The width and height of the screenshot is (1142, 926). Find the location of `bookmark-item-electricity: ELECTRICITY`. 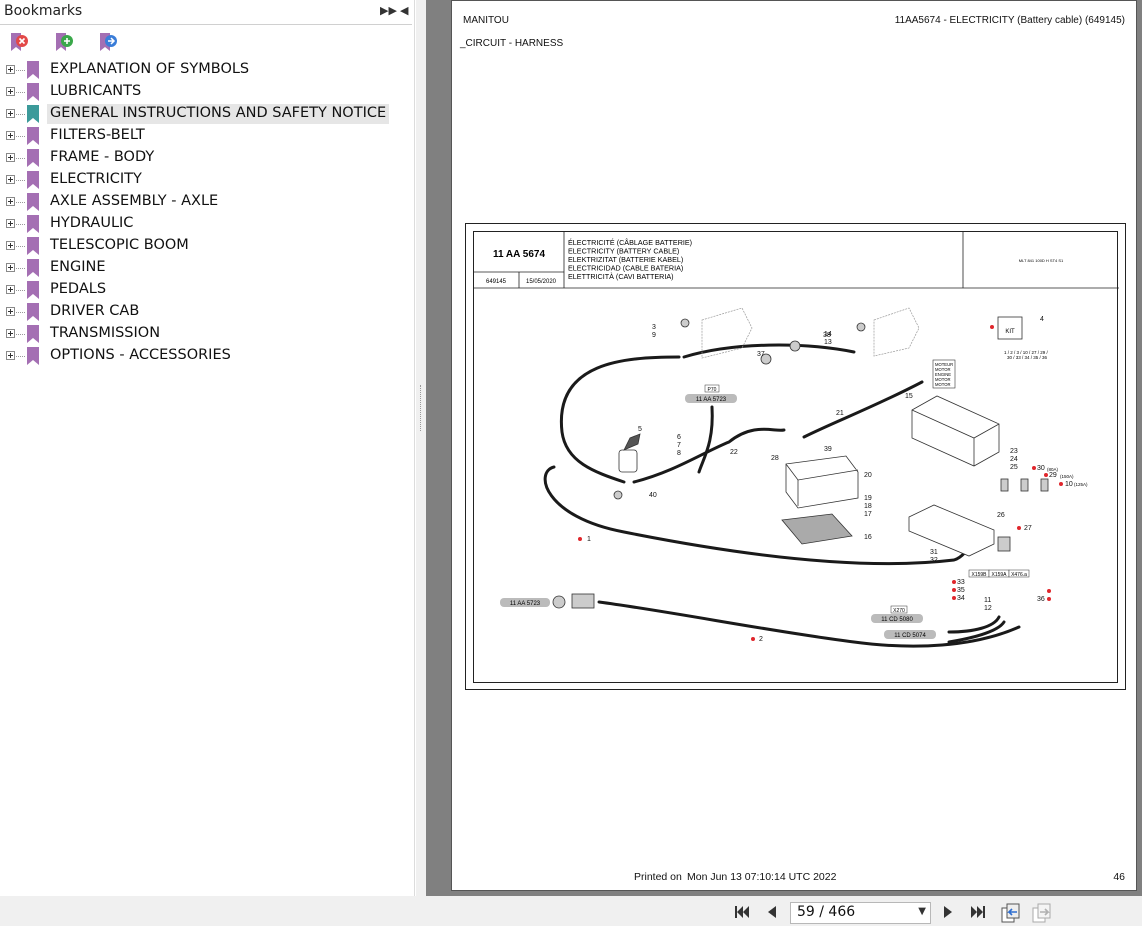

bookmark-item-electricity: ELECTRICITY is located at coordinates (207, 180).